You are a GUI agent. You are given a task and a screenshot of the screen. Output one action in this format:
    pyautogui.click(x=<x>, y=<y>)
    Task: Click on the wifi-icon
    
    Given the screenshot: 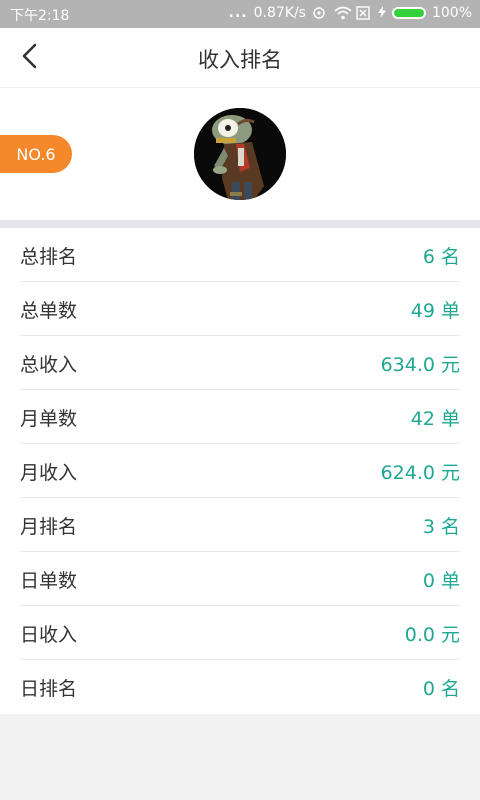 What is the action you would take?
    pyautogui.click(x=343, y=13)
    